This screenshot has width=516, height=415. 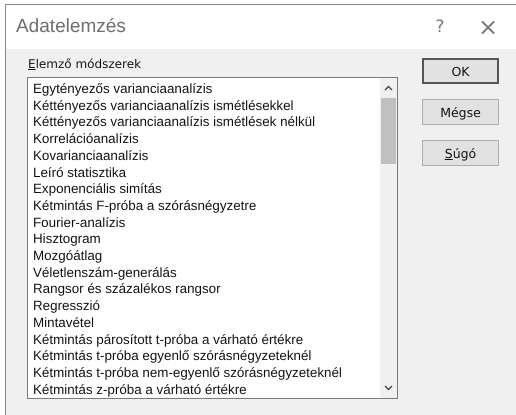 I want to click on window-title: Adatelemzés, so click(x=71, y=27).